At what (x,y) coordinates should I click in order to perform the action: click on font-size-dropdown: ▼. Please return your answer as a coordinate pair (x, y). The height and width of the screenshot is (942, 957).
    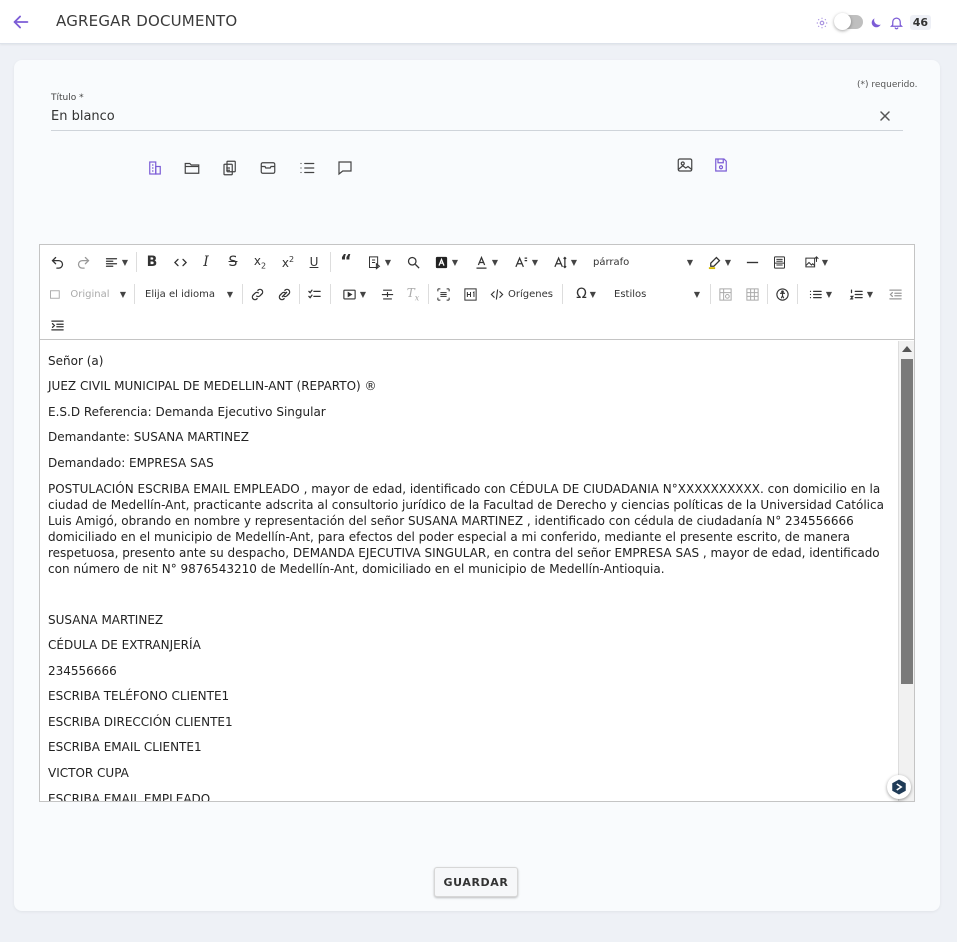
    Looking at the image, I should click on (526, 262).